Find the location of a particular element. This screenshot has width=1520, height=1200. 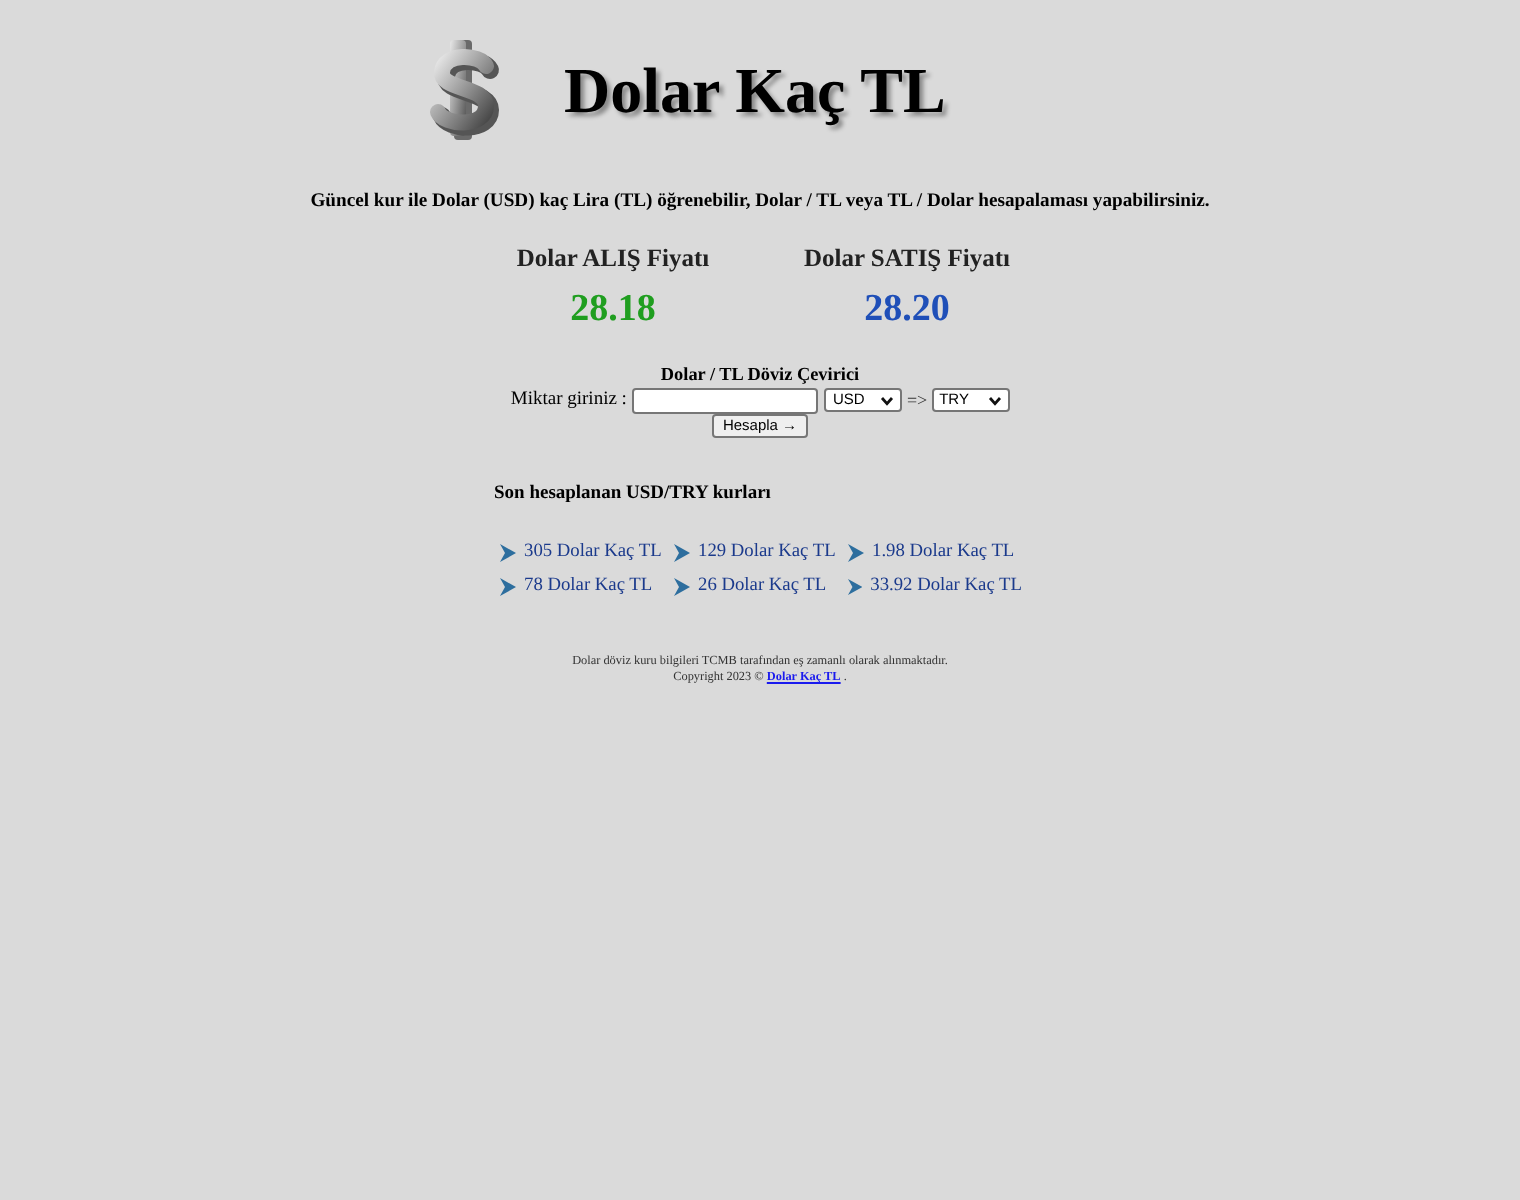

recent-rate-link: 129 Dolar Kaç TL is located at coordinates (767, 552).